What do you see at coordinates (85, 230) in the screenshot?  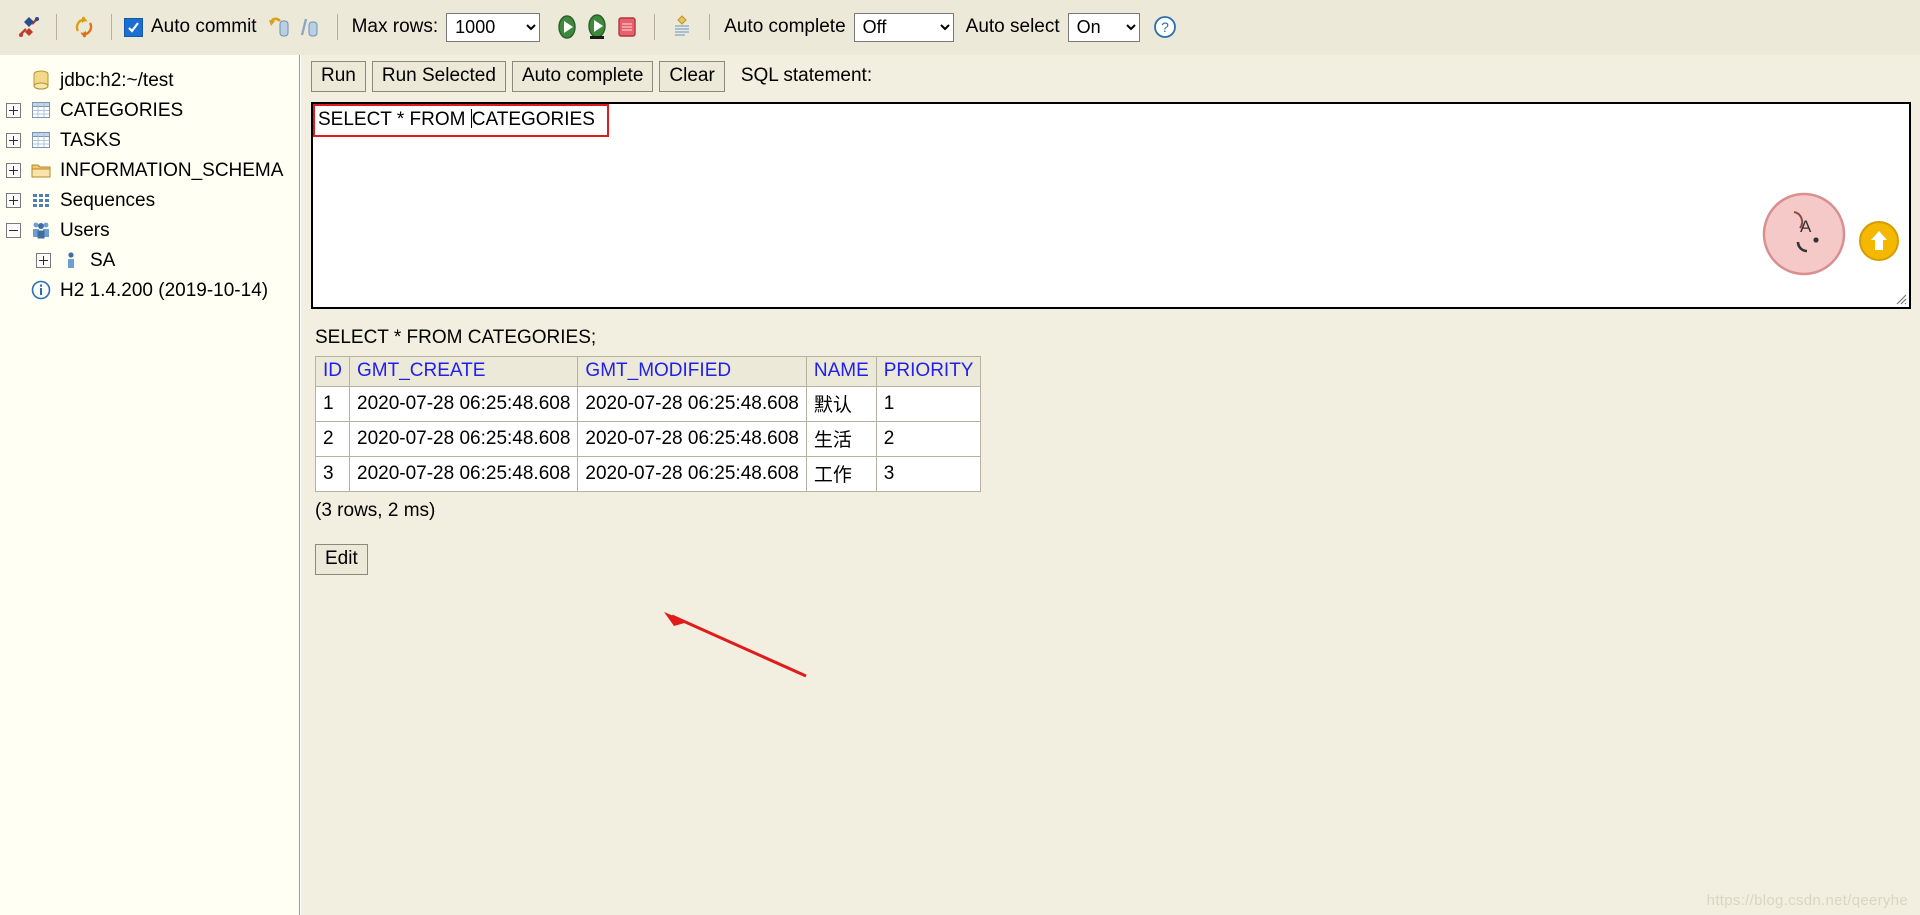 I see `tree-item-label: Users` at bounding box center [85, 230].